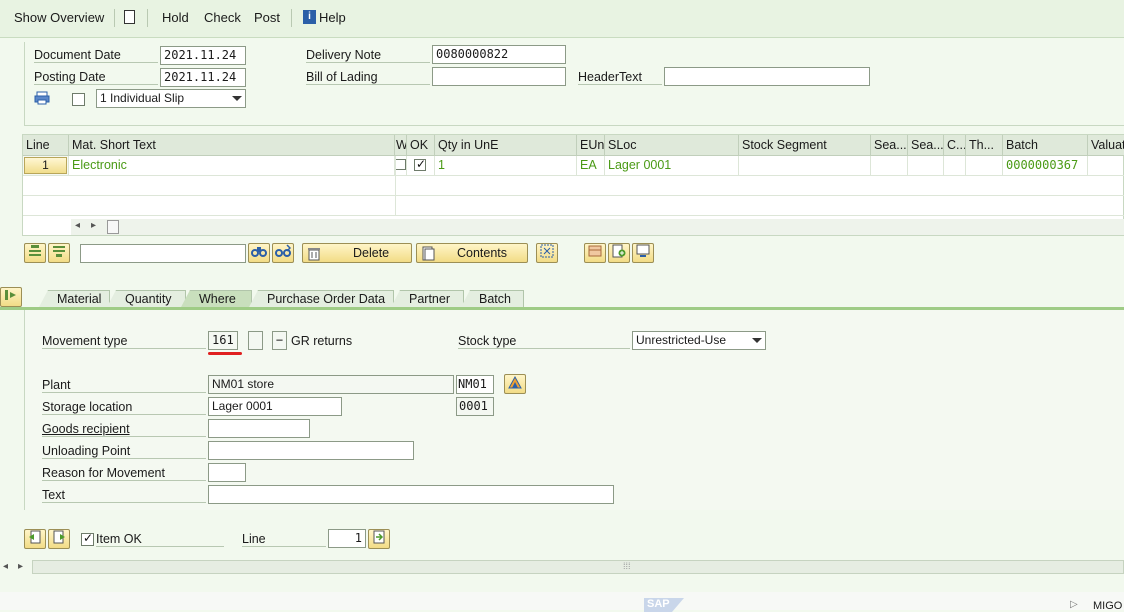  I want to click on horizontal-scrollbar: ⁞⁞⁞, so click(578, 567).